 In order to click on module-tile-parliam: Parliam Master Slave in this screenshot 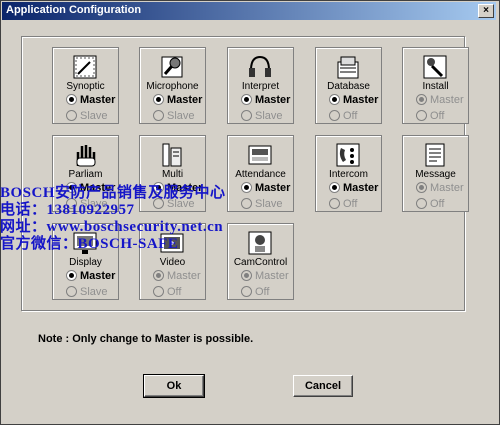, I will do `click(85, 173)`.